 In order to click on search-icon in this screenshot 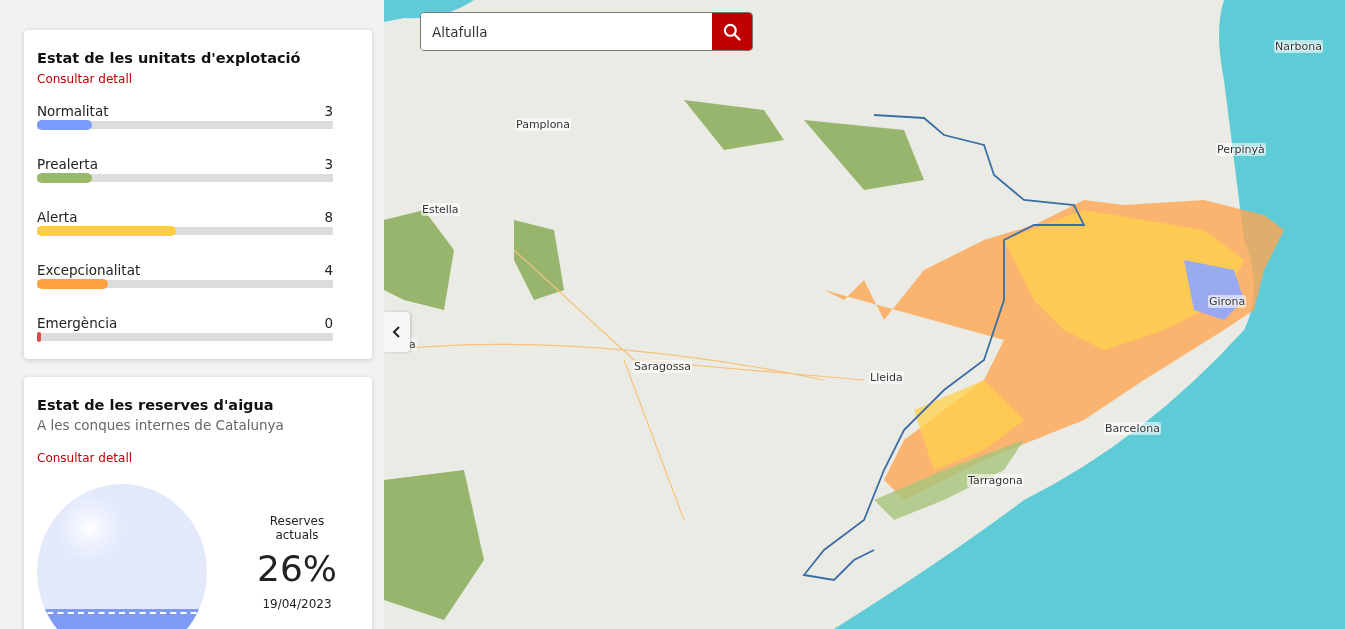, I will do `click(732, 31)`.